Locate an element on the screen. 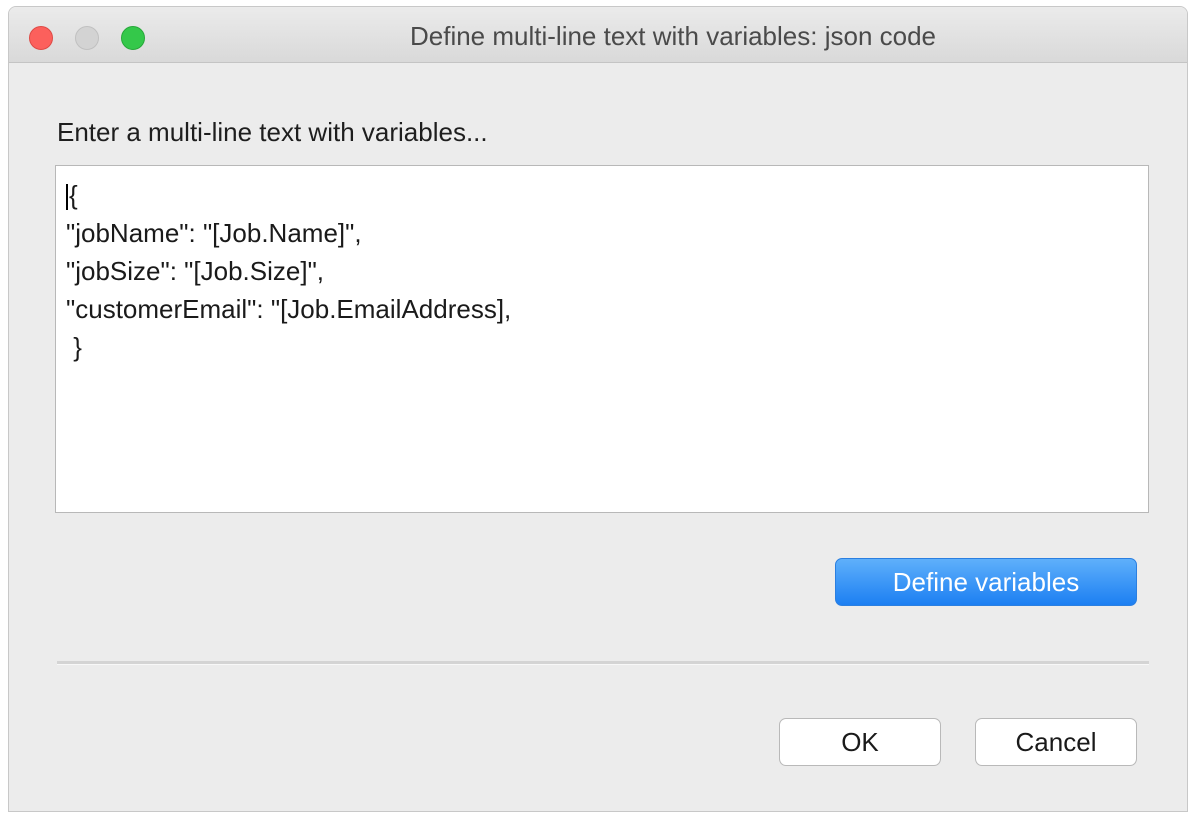 This screenshot has width=1194, height=820. text-line: "customerEmail": "[Job.EmailAddress], is located at coordinates (289, 309).